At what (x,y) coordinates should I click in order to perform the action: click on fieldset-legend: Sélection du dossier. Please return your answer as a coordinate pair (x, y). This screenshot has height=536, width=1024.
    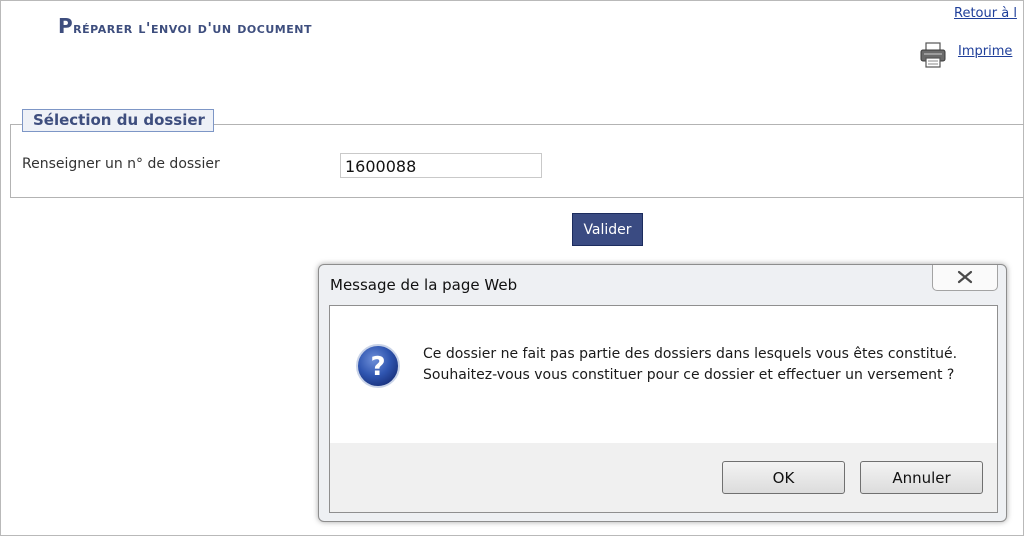
    Looking at the image, I should click on (118, 120).